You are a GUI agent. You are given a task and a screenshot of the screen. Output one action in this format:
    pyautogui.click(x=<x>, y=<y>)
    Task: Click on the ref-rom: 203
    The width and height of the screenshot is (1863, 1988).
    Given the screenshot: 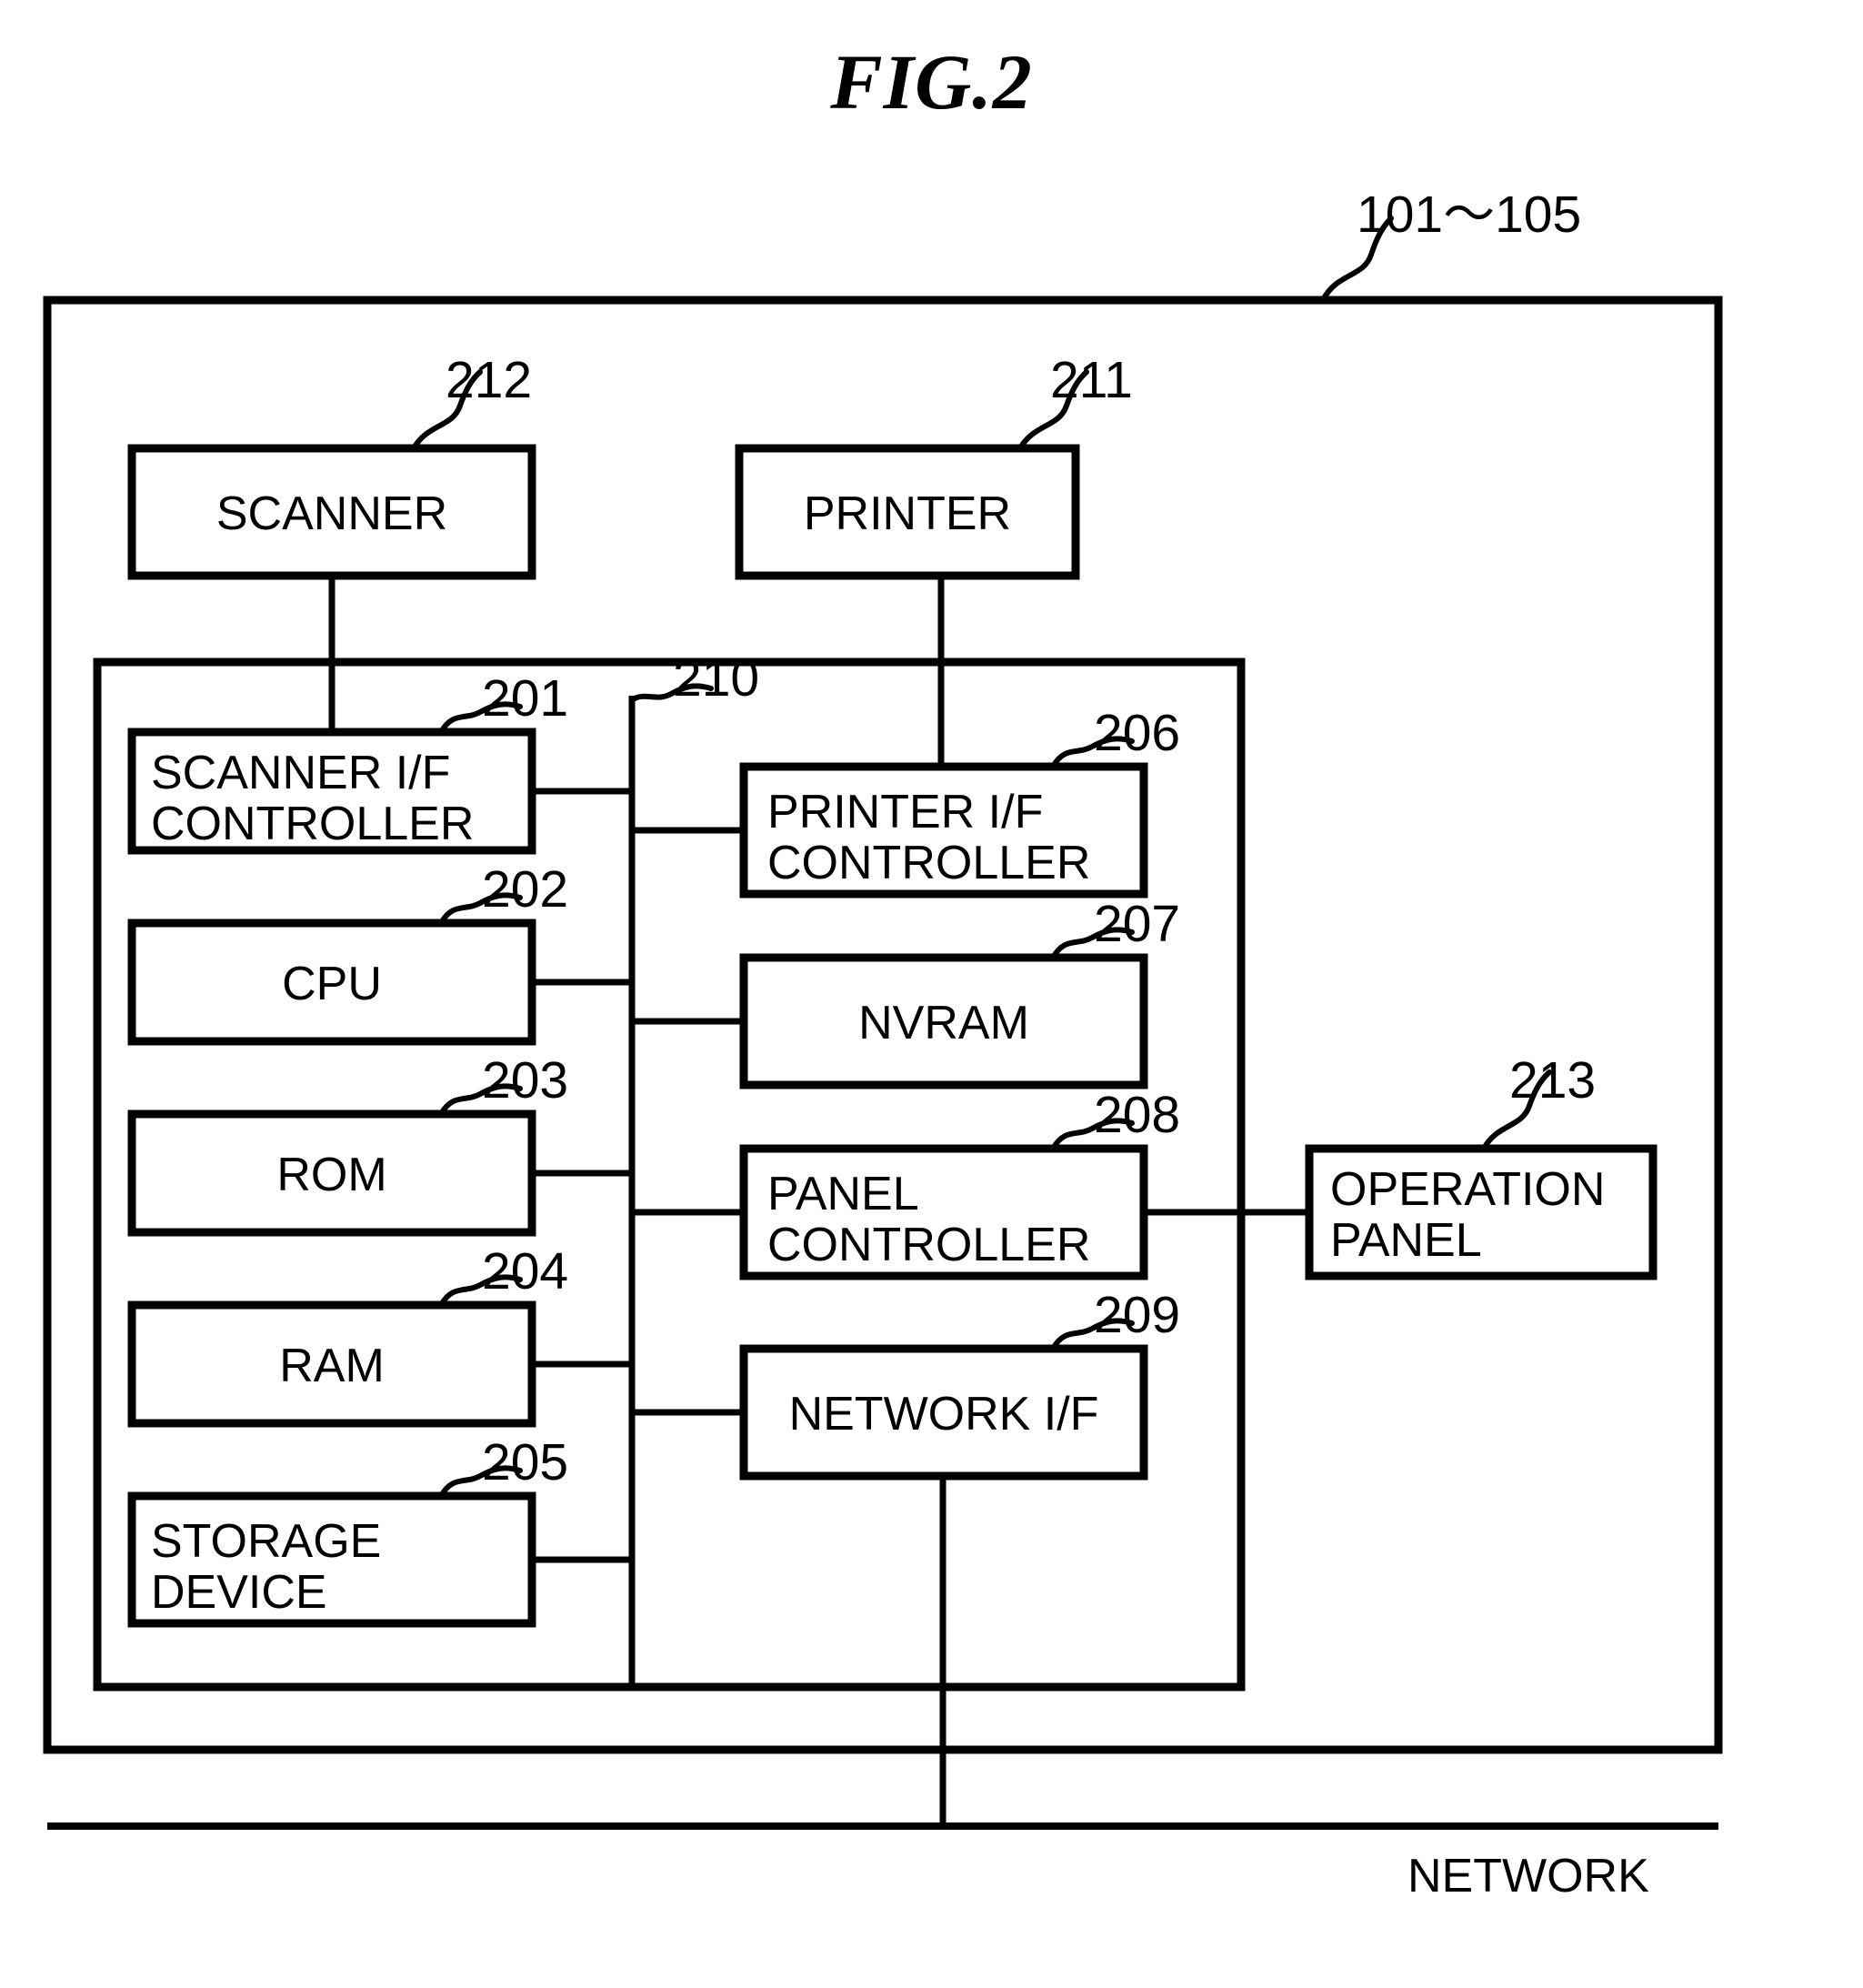 What is the action you would take?
    pyautogui.click(x=525, y=1080)
    